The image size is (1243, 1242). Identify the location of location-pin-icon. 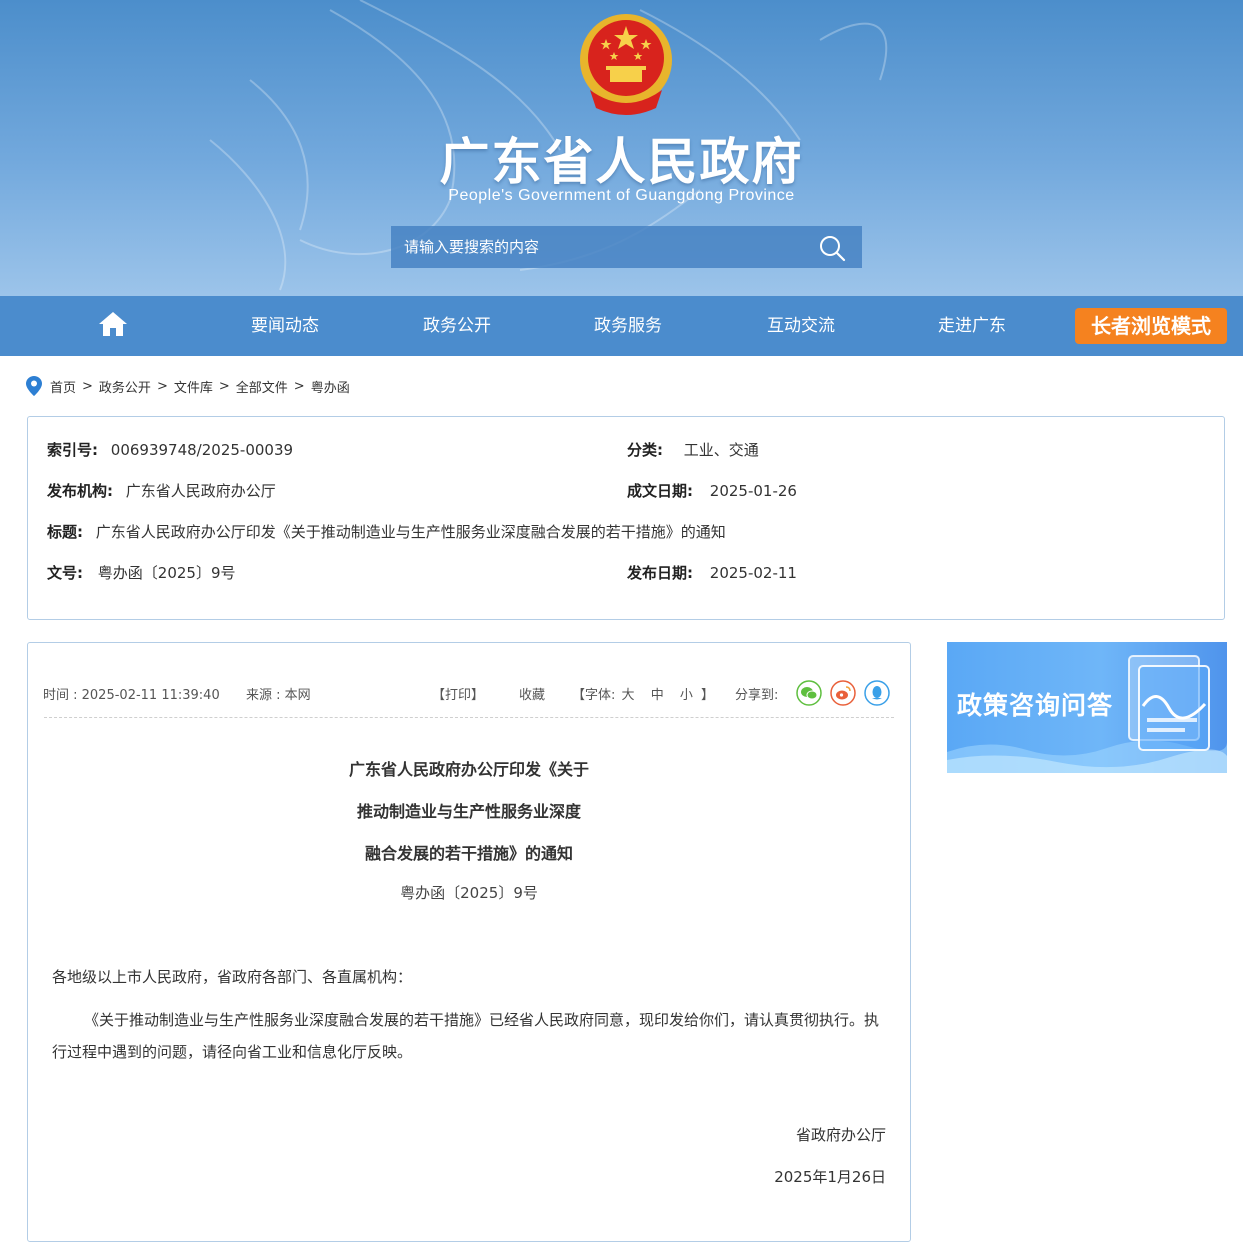
(34, 386).